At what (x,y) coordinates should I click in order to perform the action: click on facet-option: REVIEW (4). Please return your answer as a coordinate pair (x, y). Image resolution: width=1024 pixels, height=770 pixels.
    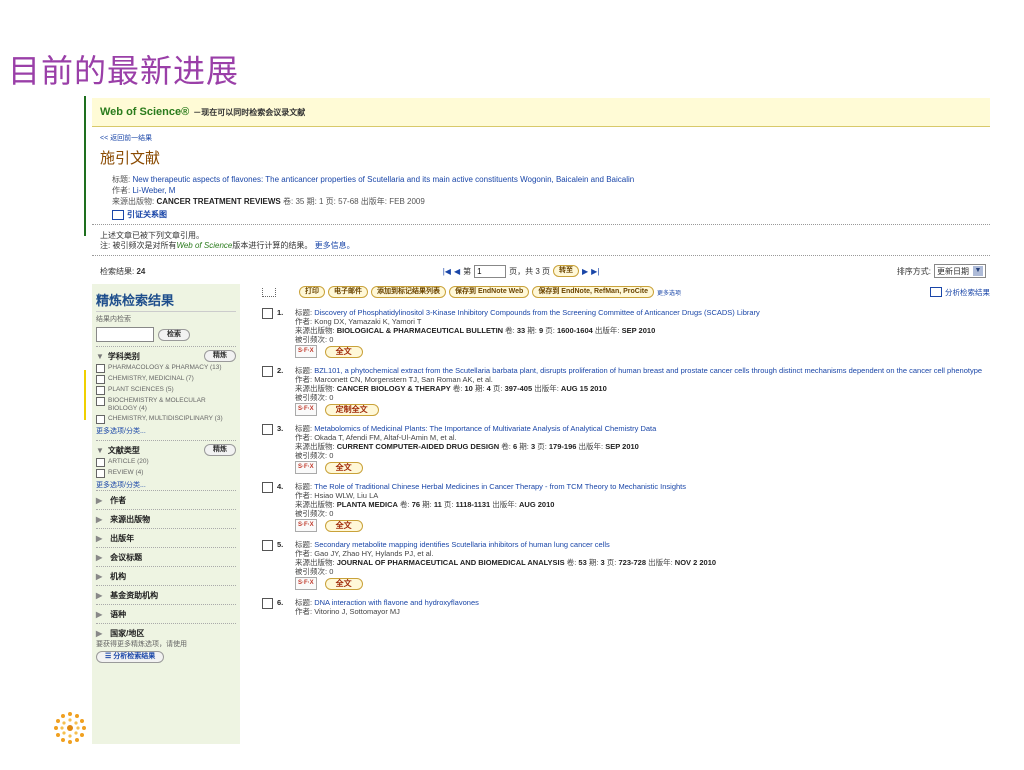
    Looking at the image, I should click on (166, 473).